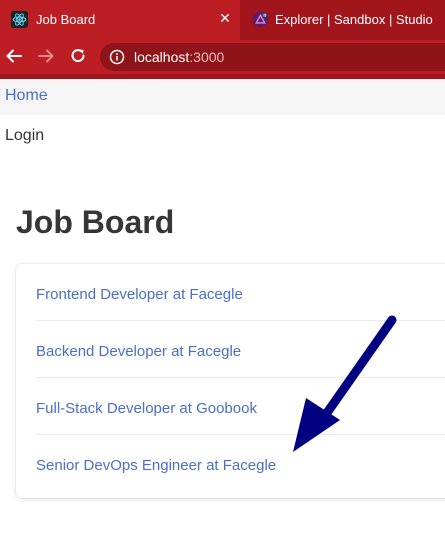 The image size is (445, 535). Describe the element at coordinates (207, 57) in the screenshot. I see `url-port: :3000` at that location.